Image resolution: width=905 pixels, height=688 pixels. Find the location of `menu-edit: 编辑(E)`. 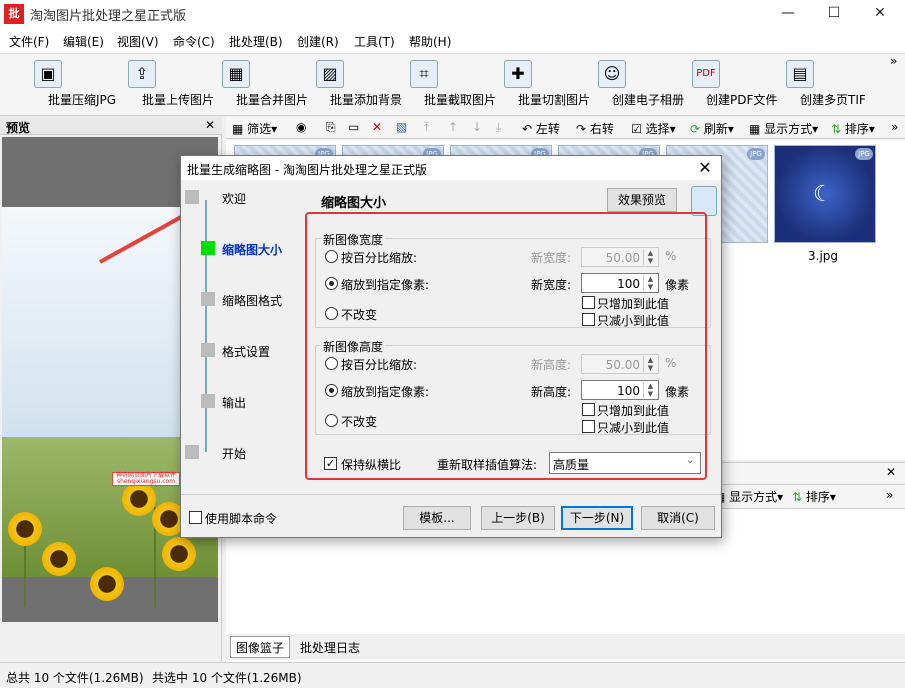

menu-edit: 编辑(E) is located at coordinates (83, 41).